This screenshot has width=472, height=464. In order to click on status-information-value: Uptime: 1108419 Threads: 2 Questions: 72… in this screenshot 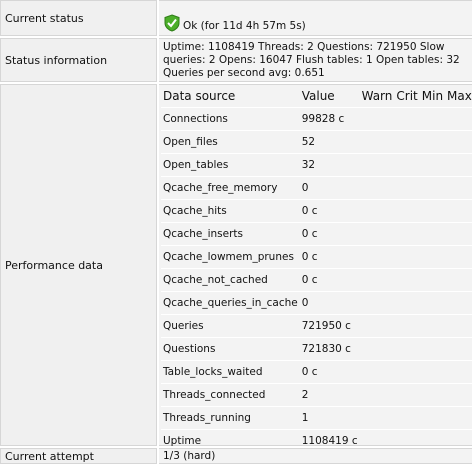, I will do `click(315, 60)`.